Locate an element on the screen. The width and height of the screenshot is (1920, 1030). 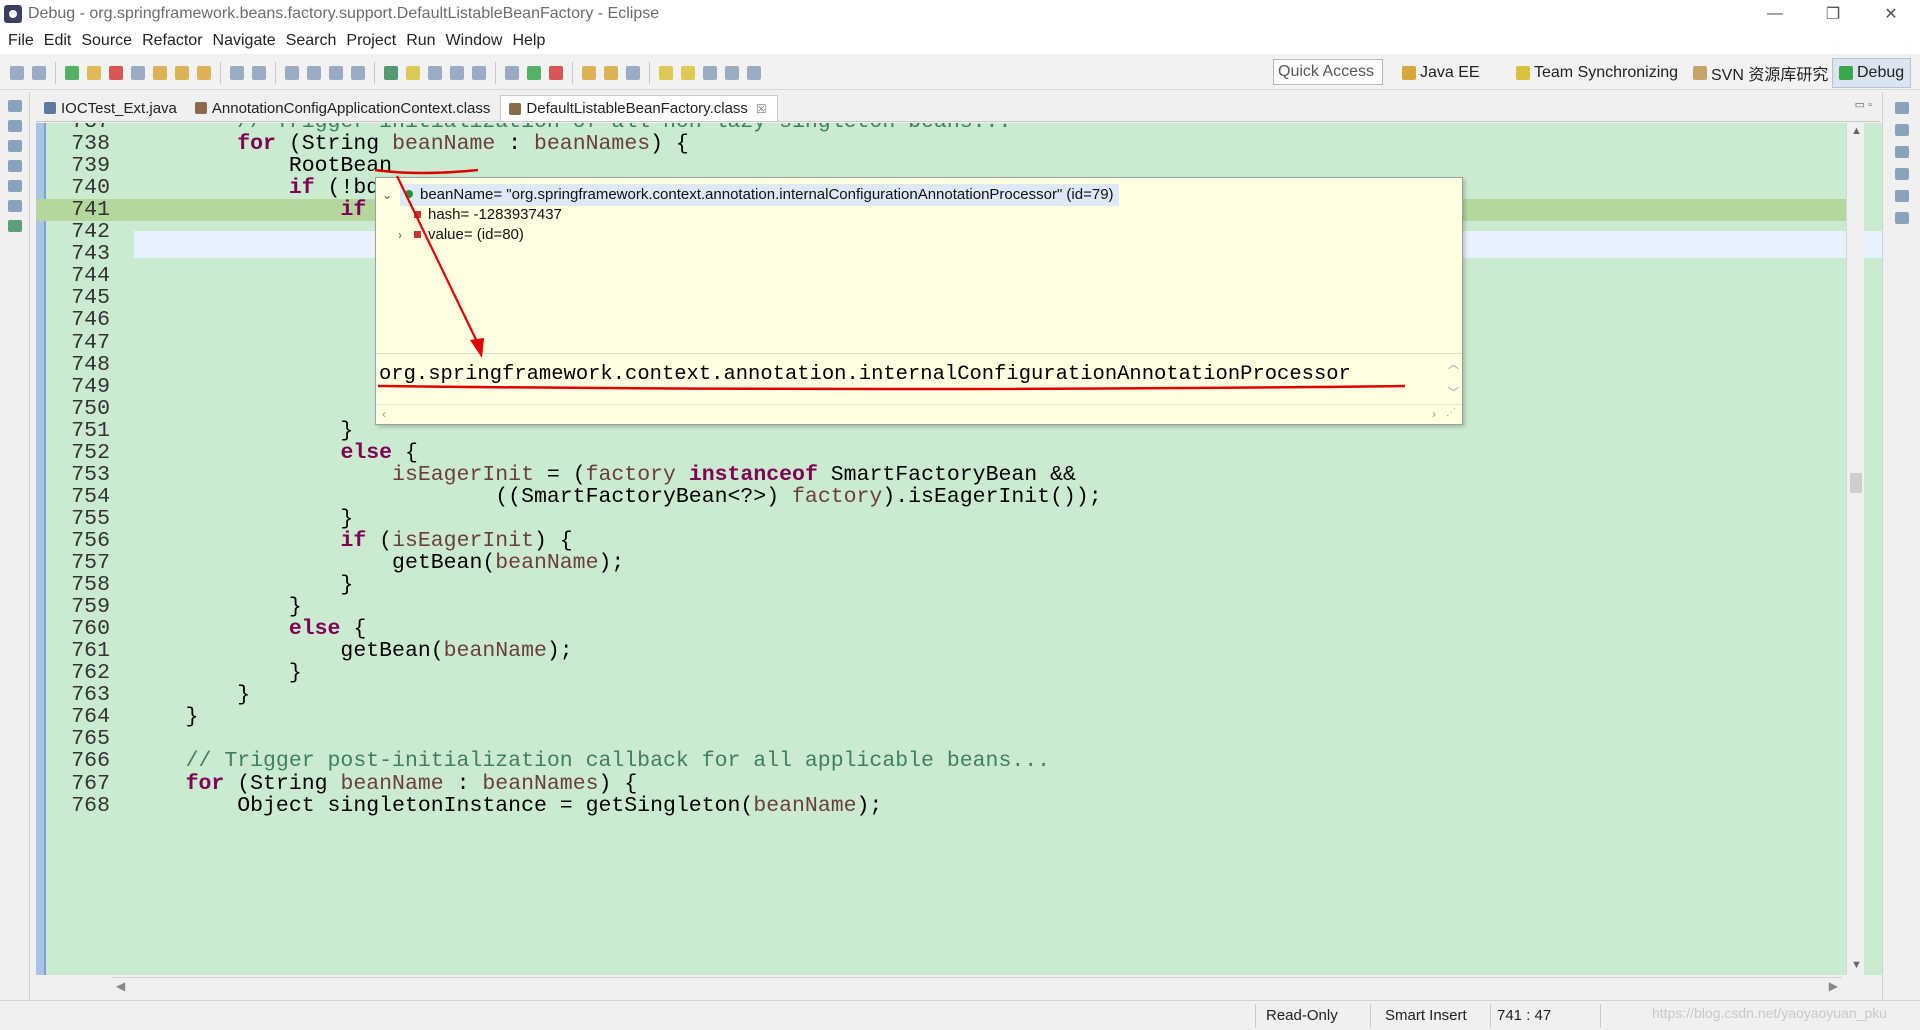
code-line: 764 } is located at coordinates (941, 717).